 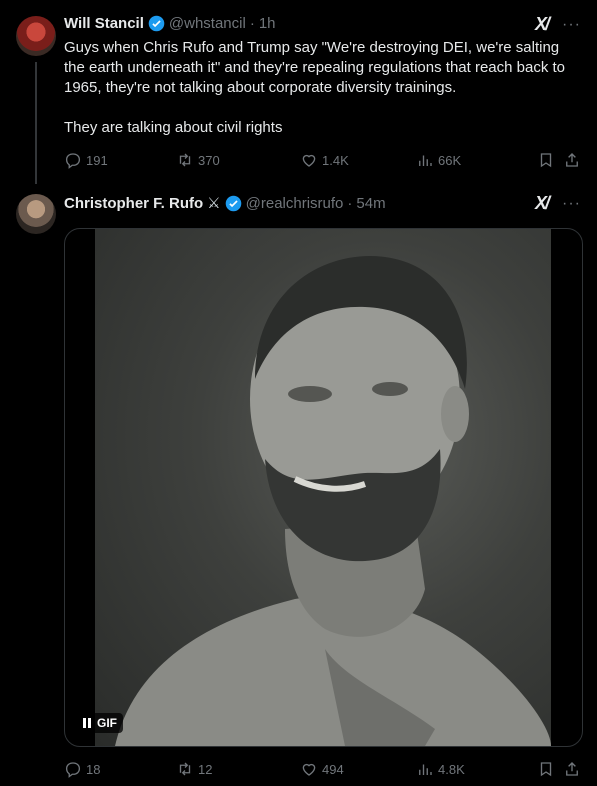 I want to click on gif-label: GIF, so click(x=107, y=723).